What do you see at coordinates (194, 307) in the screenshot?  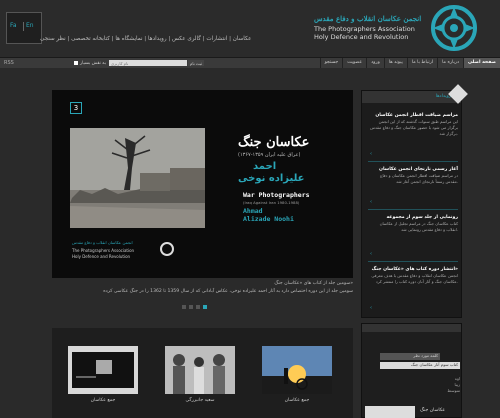 I see `slider-pagination` at bounding box center [194, 307].